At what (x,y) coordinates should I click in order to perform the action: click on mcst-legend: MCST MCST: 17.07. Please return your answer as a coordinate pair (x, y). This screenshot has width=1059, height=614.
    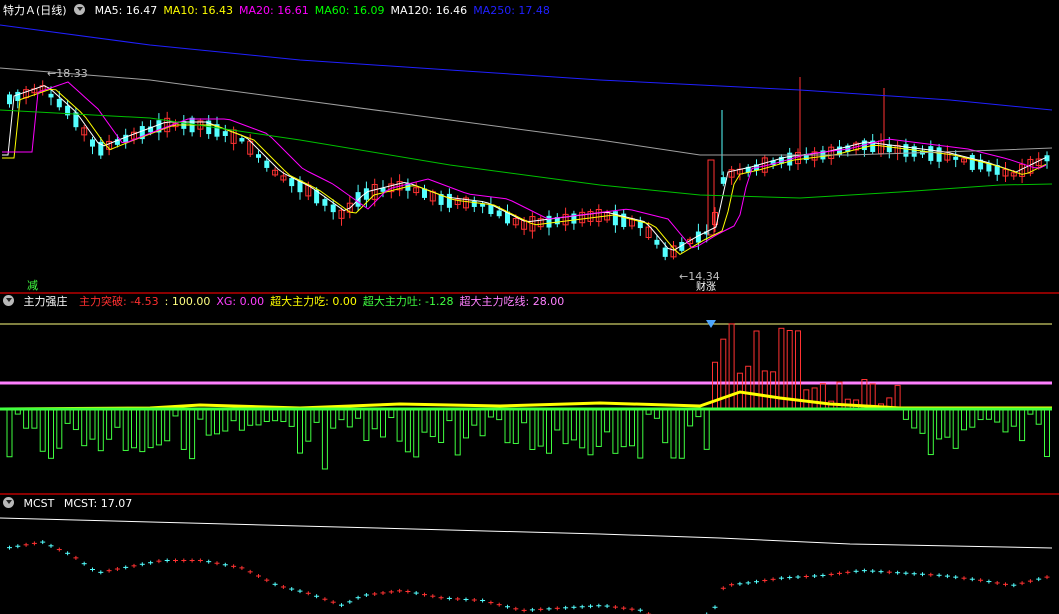
    Looking at the image, I should click on (73, 503).